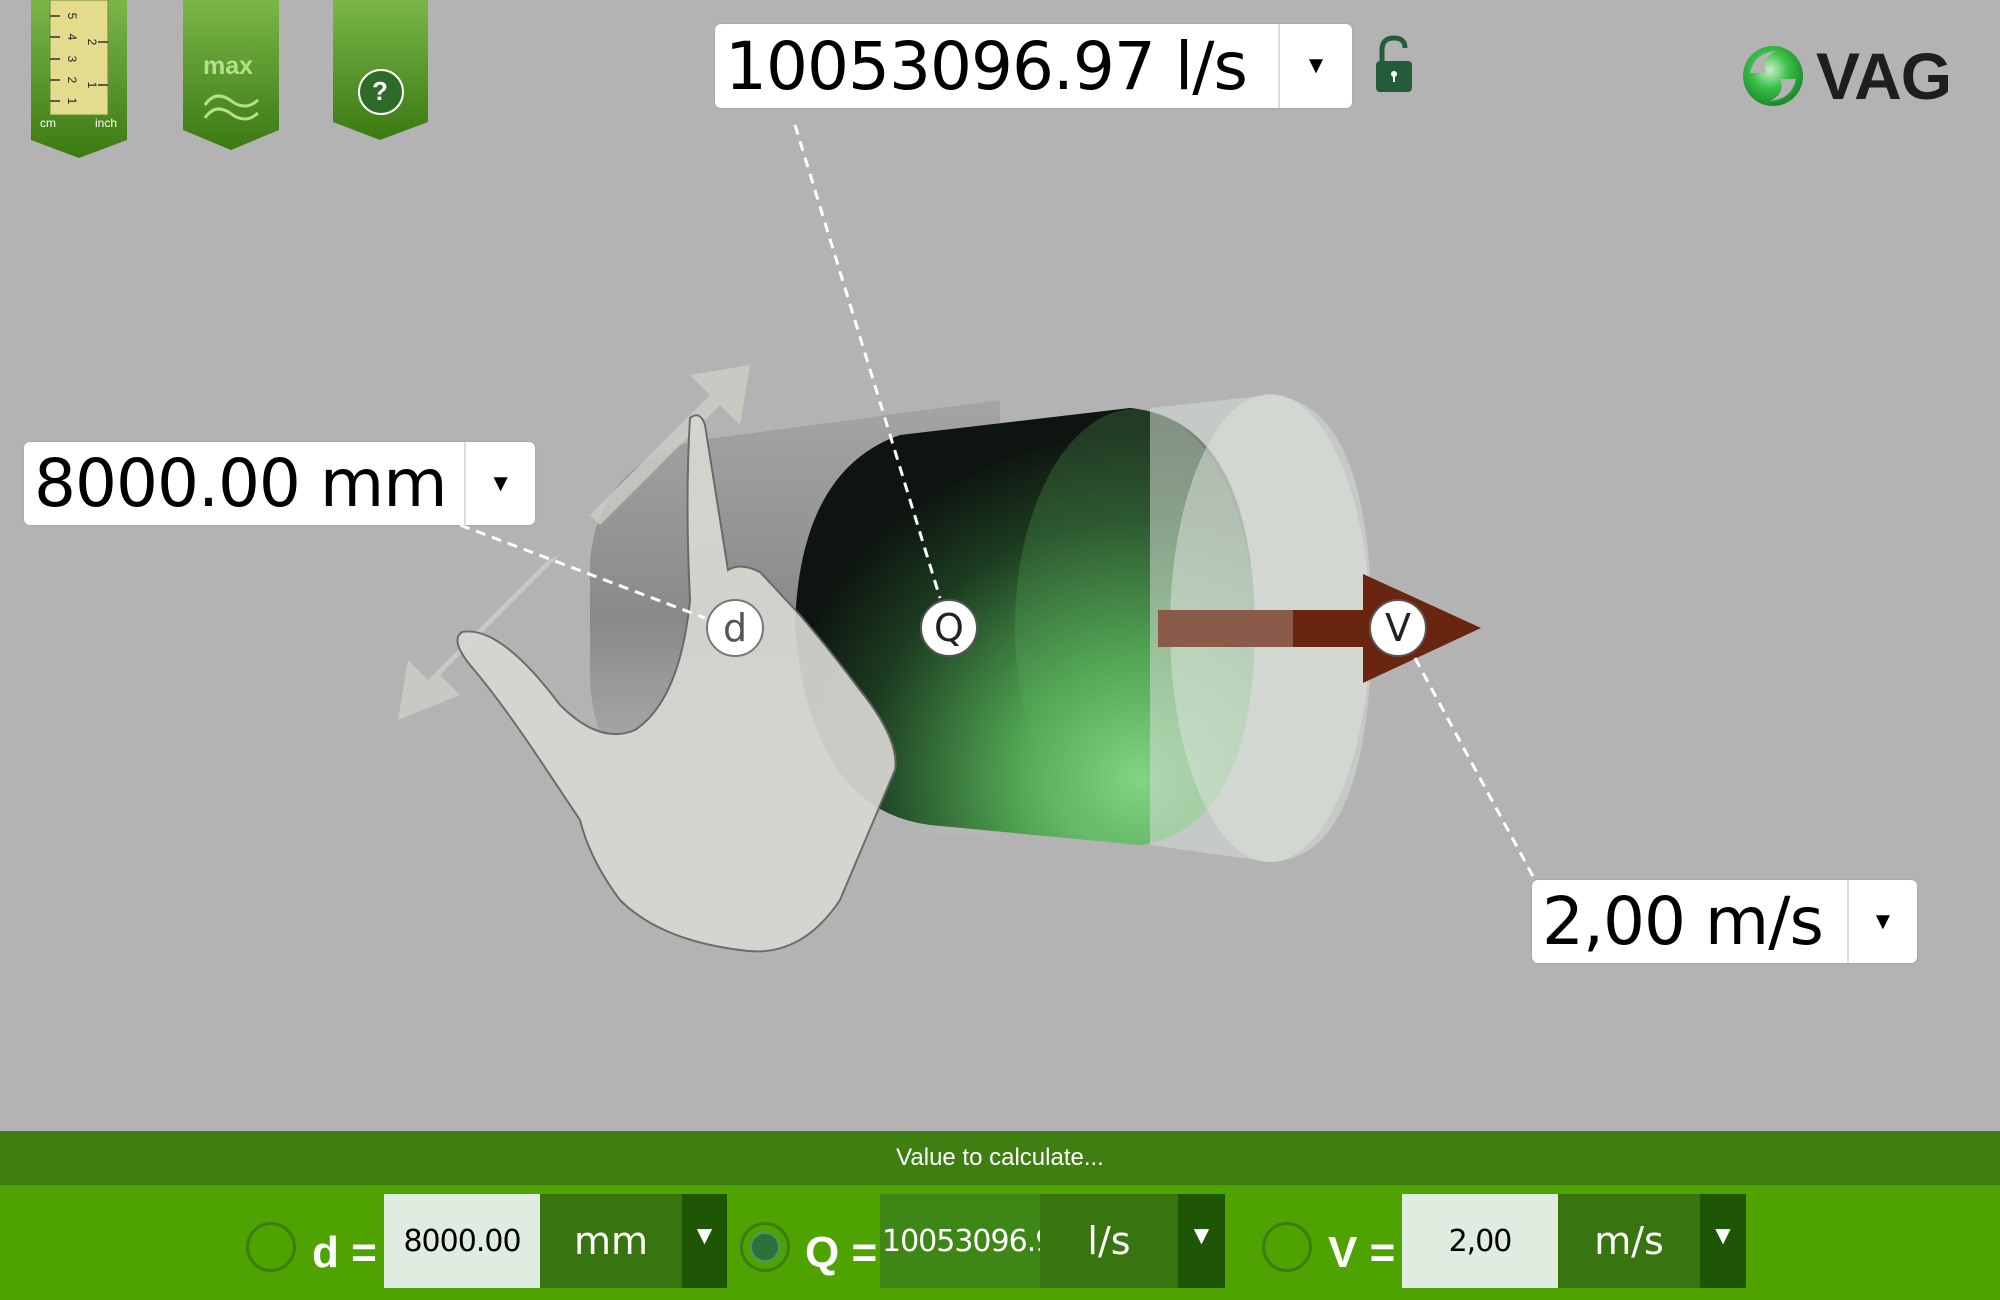  I want to click on d-marker: d, so click(735, 628).